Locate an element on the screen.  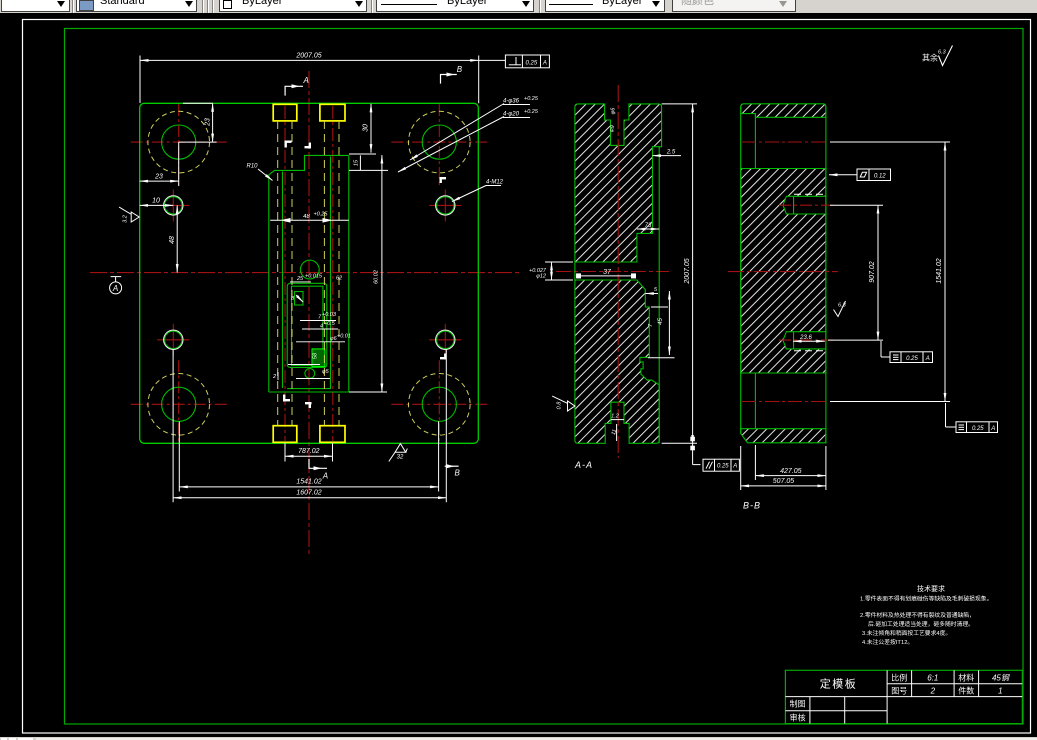
svg-text: 0.8 is located at coordinates (560, 405).